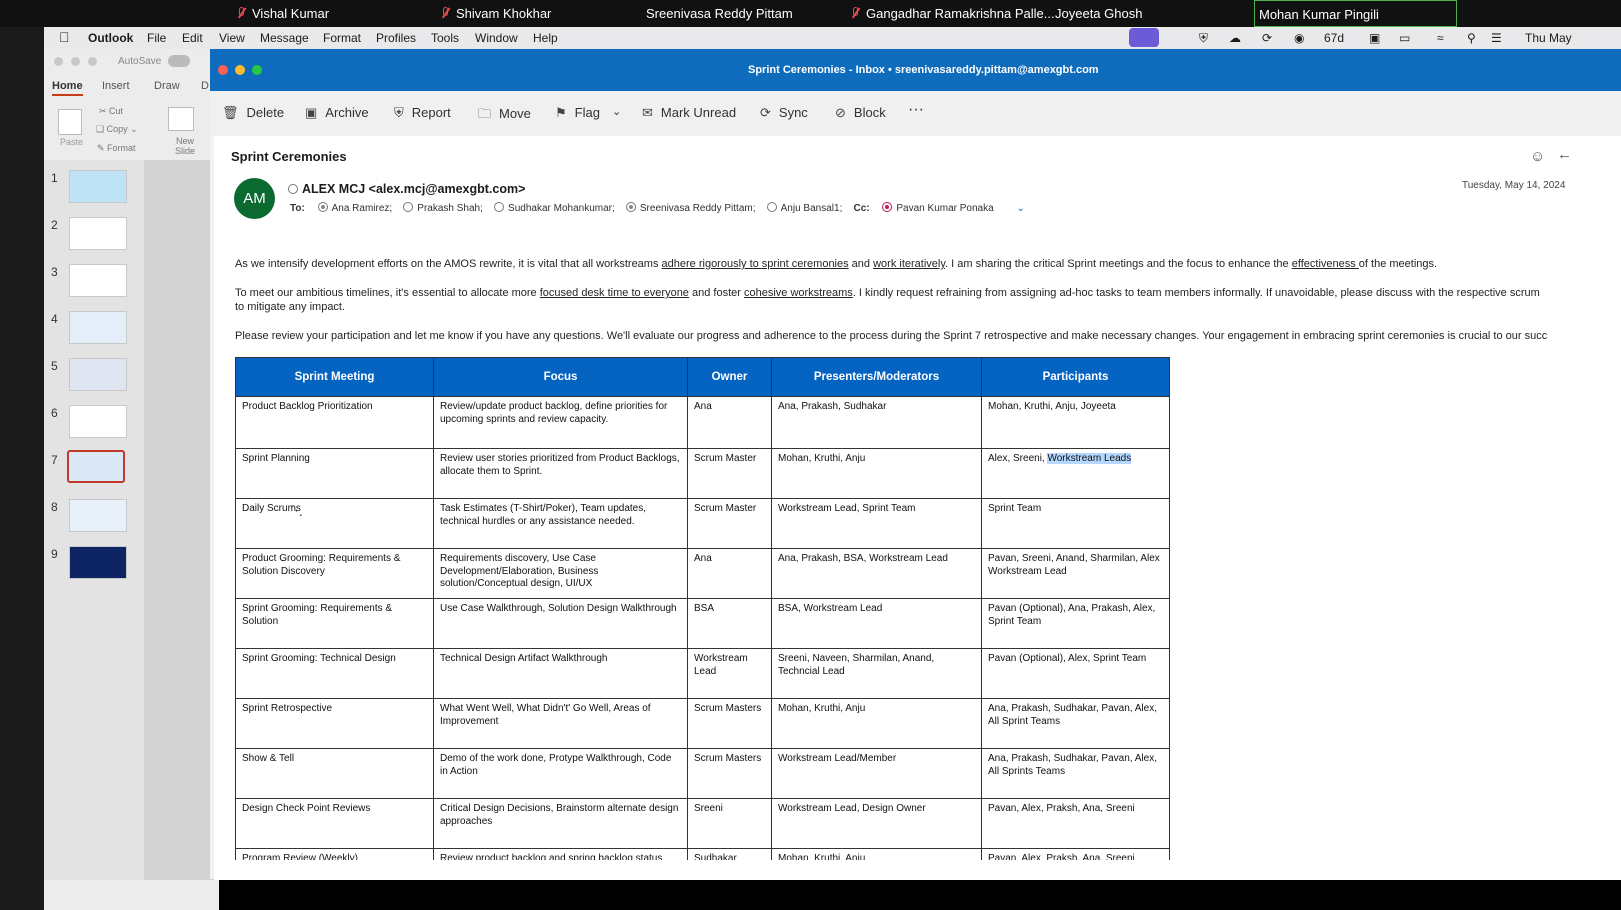 This screenshot has width=1621, height=910. I want to click on table-cell: Ana, Prakash, BSA, Workstream Lead, so click(876, 573).